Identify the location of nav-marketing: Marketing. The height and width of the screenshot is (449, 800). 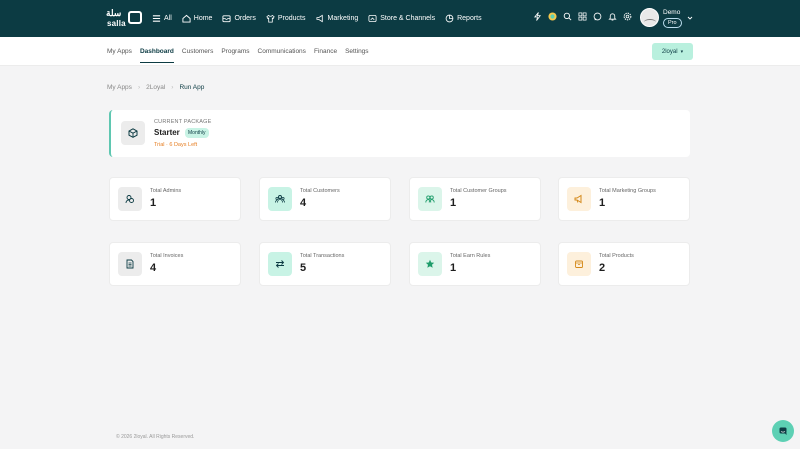
(337, 18).